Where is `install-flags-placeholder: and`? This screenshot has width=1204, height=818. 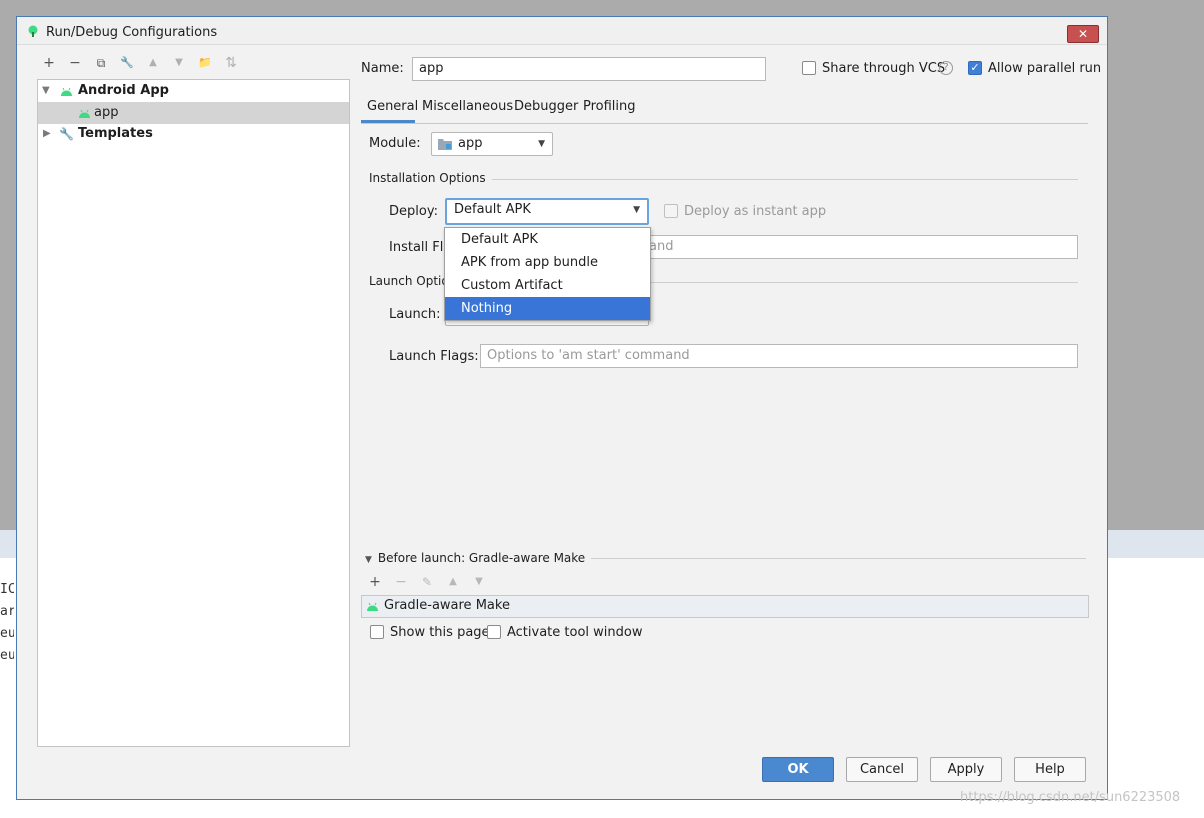
install-flags-placeholder: and is located at coordinates (661, 246).